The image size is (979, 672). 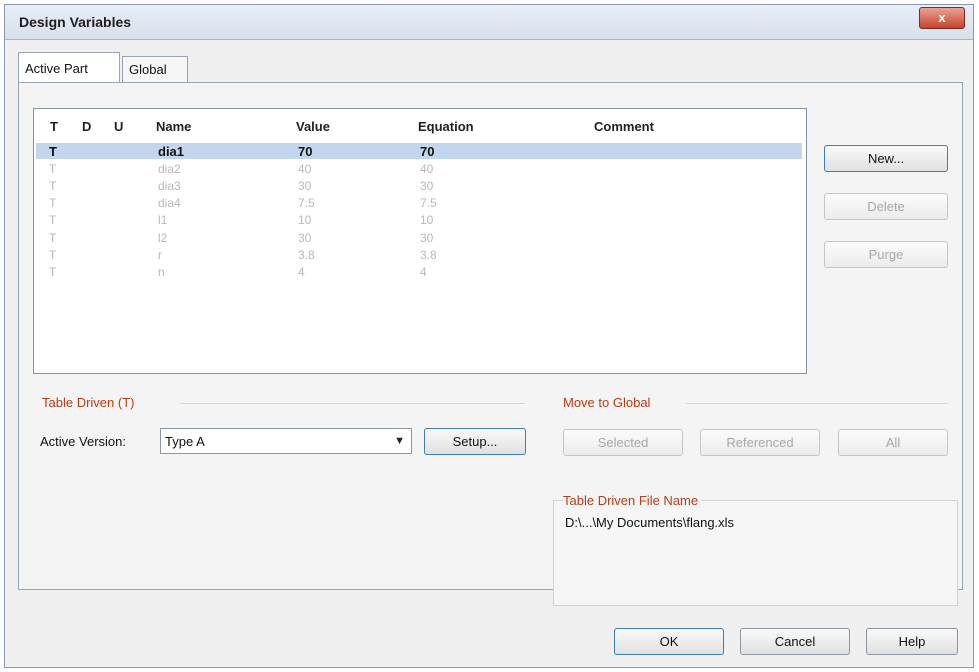 What do you see at coordinates (912, 641) in the screenshot?
I see `help-button: Help` at bounding box center [912, 641].